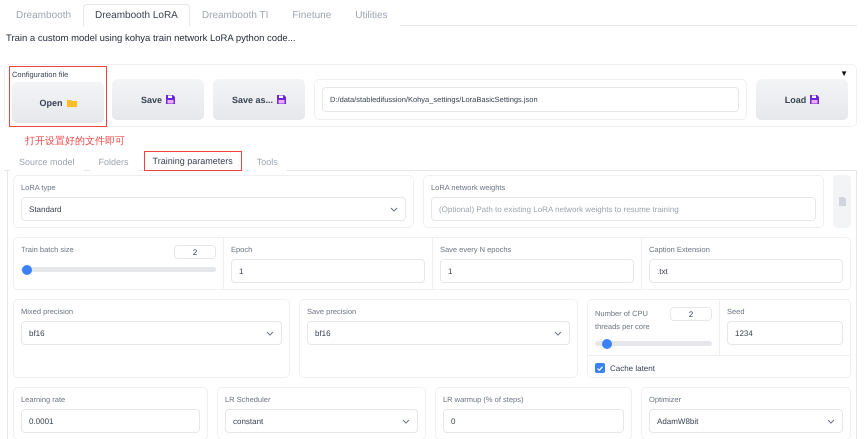  What do you see at coordinates (600, 368) in the screenshot?
I see `checkbox` at bounding box center [600, 368].